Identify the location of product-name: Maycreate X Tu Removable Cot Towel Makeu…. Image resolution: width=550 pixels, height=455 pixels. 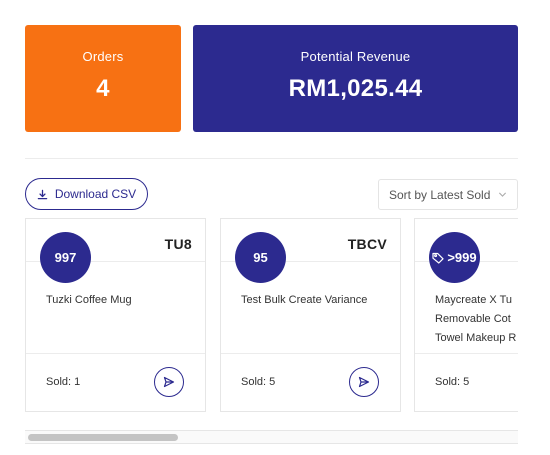
(476, 319).